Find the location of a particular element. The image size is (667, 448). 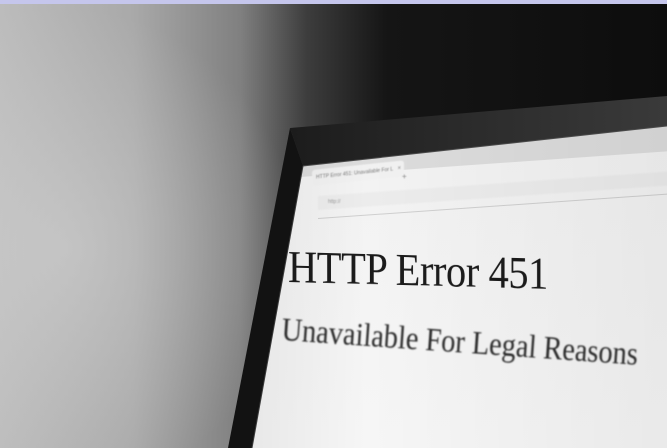

browser-tab-title: HTTP Error 451: Unavailable For L is located at coordinates (355, 173).